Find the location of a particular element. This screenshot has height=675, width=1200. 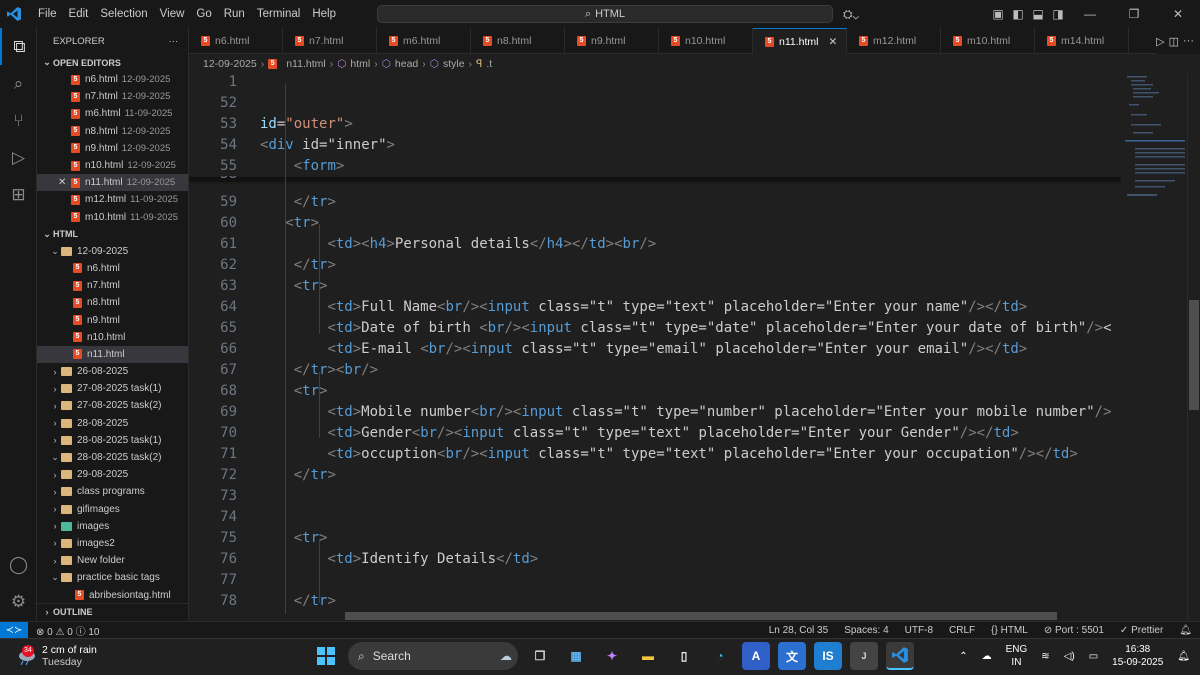

cursor-position: Ln 28, Col 35 is located at coordinates (799, 630).